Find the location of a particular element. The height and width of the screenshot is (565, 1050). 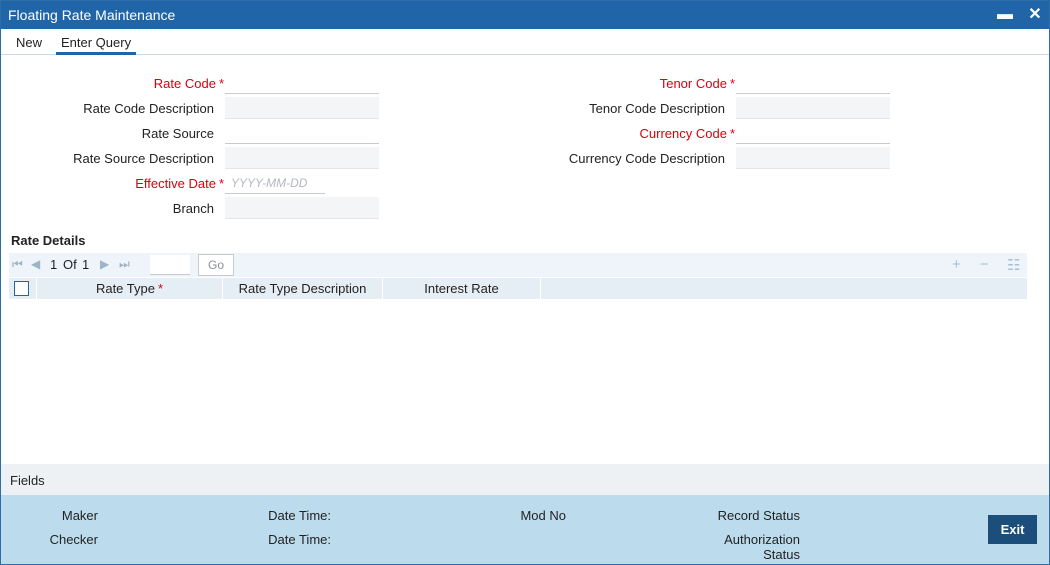

page-number-input is located at coordinates (170, 265).